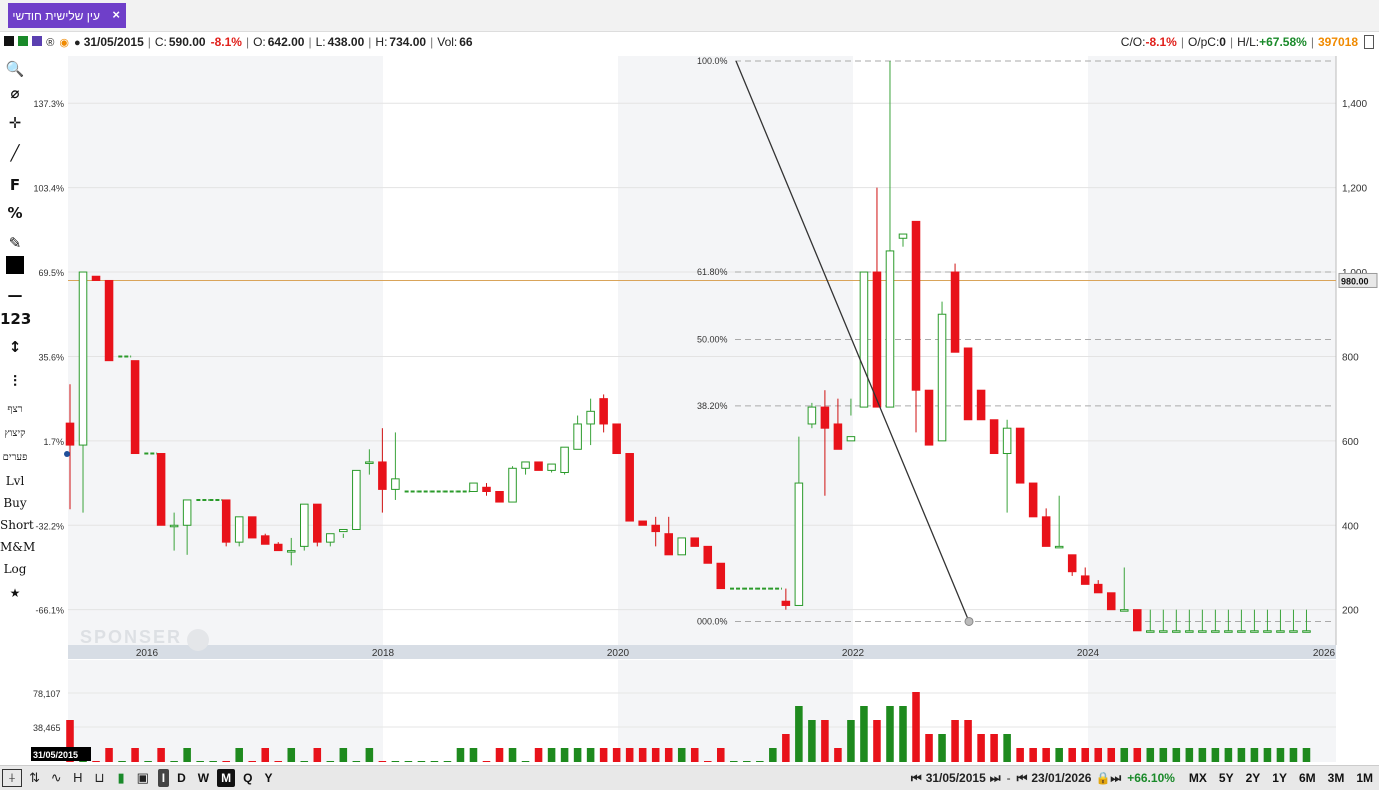 The image size is (1379, 791). What do you see at coordinates (1022, 778) in the screenshot?
I see `prev-icon: ⏮` at bounding box center [1022, 778].